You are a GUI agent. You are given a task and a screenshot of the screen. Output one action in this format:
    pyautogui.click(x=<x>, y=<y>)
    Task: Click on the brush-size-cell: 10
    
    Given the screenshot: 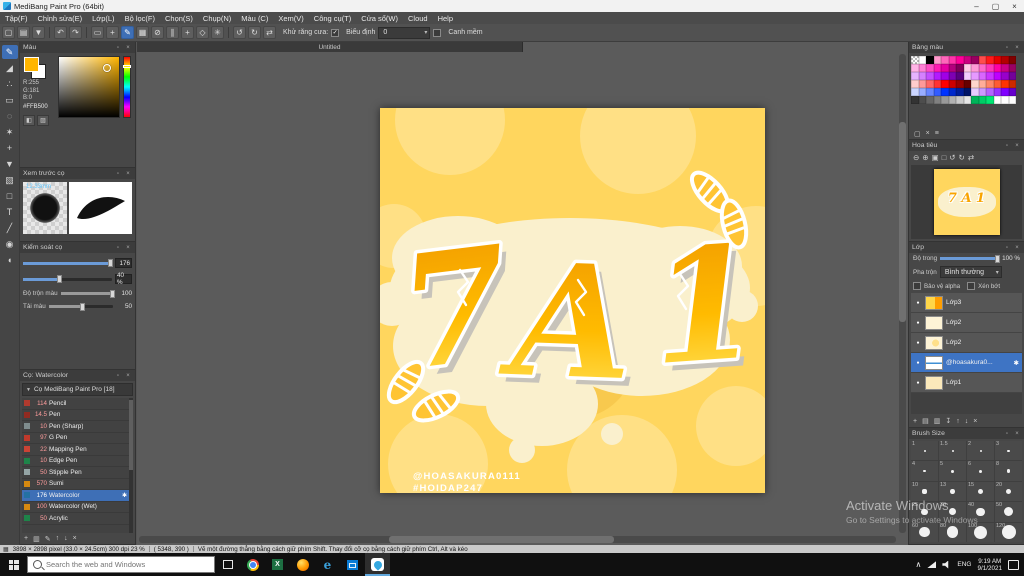 What is the action you would take?
    pyautogui.click(x=924, y=491)
    